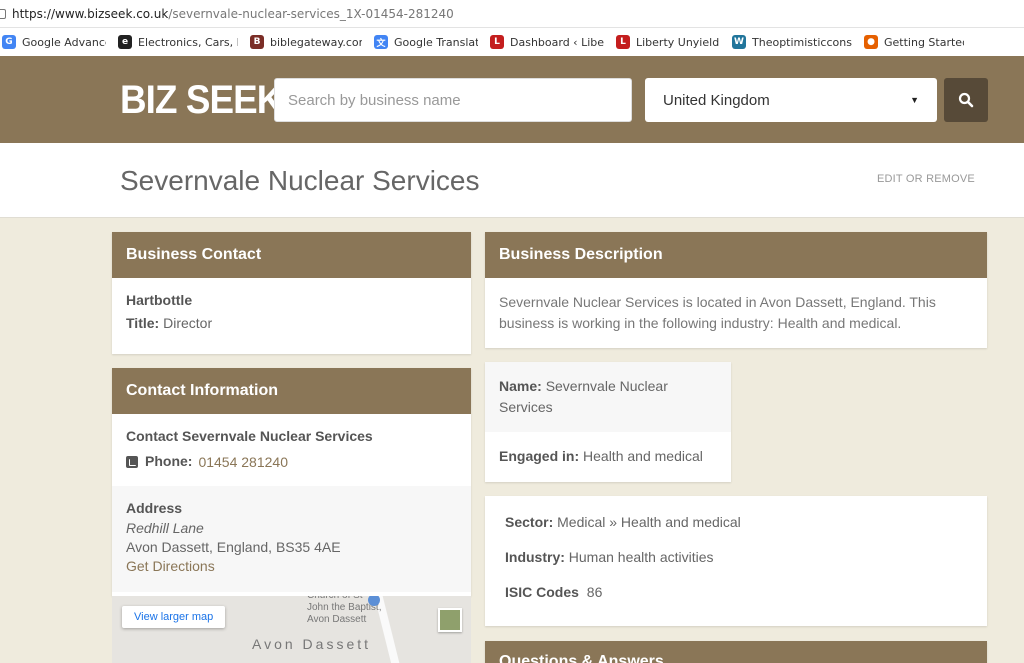 The width and height of the screenshot is (1024, 663). I want to click on address-street: Redhill Lane, so click(165, 528).